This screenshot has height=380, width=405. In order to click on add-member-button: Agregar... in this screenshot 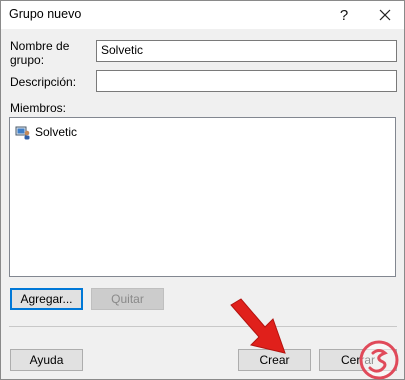, I will do `click(46, 299)`.